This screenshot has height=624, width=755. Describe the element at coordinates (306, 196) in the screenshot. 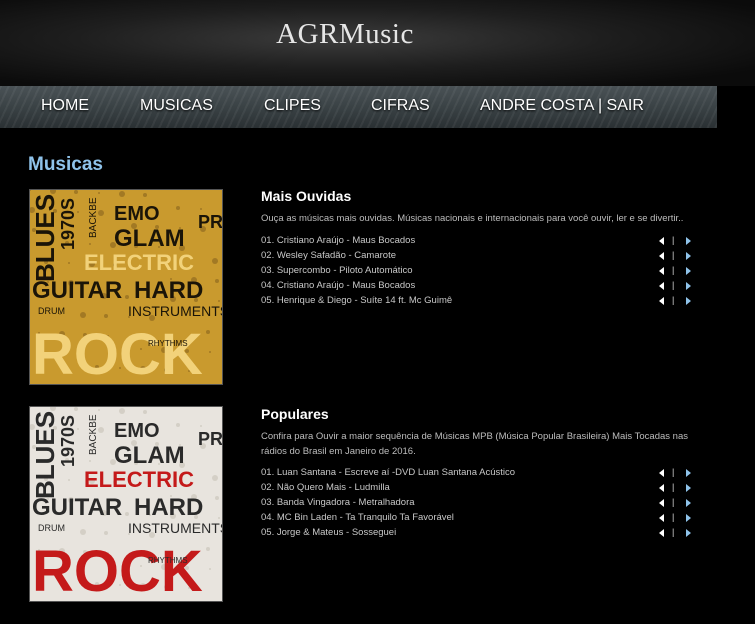

I see `section-title-mais-ouvidas: Mais Ouvidas` at that location.